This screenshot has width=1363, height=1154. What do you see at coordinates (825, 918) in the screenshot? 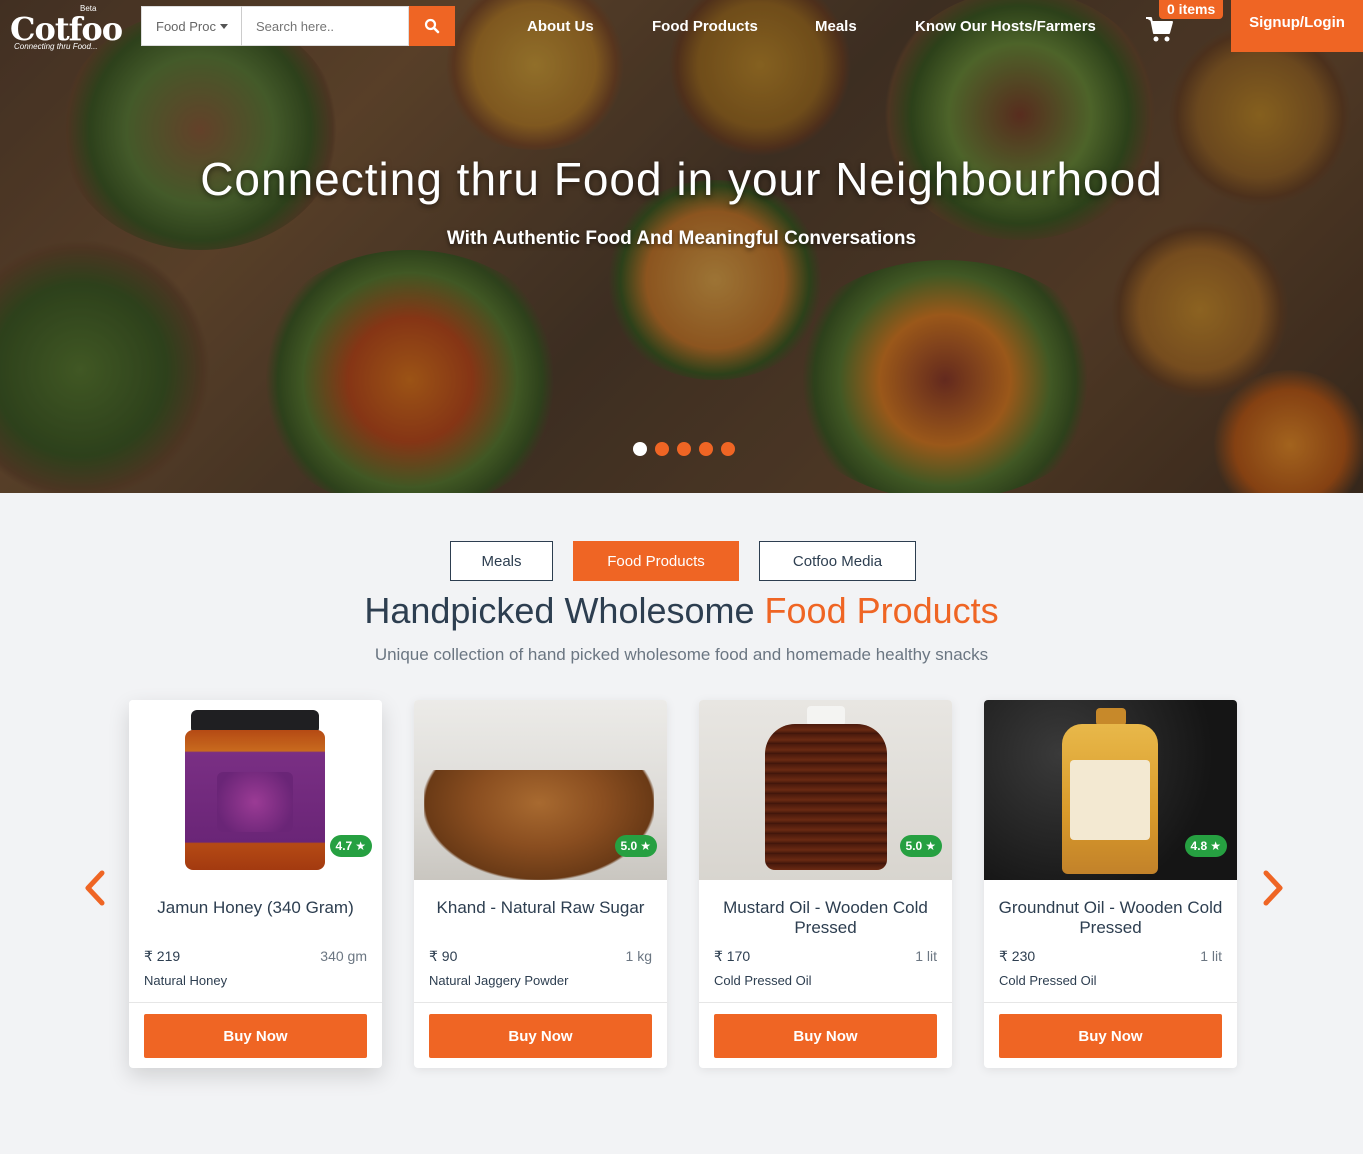
I see `product-name: Mustard Oil - Wooden Cold Pressed` at bounding box center [825, 918].